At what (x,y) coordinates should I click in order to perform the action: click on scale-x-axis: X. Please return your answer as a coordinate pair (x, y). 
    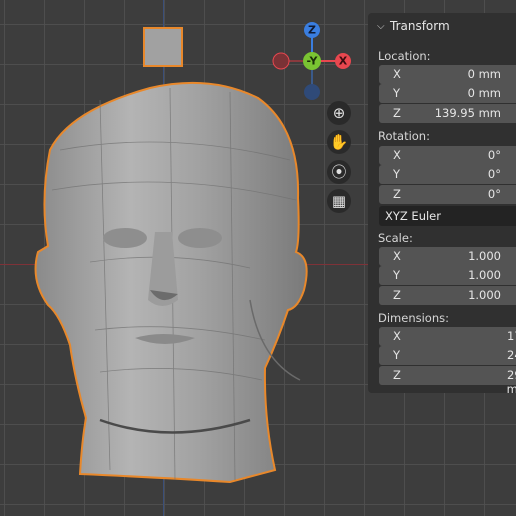
    Looking at the image, I should click on (397, 256).